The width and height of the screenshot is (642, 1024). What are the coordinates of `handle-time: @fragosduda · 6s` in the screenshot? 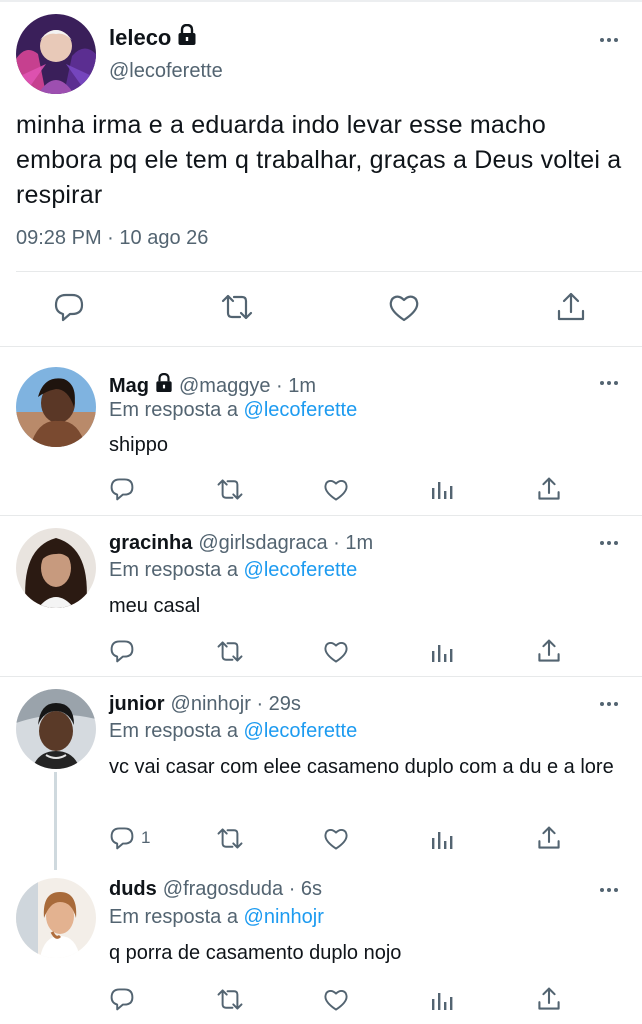 It's located at (242, 889).